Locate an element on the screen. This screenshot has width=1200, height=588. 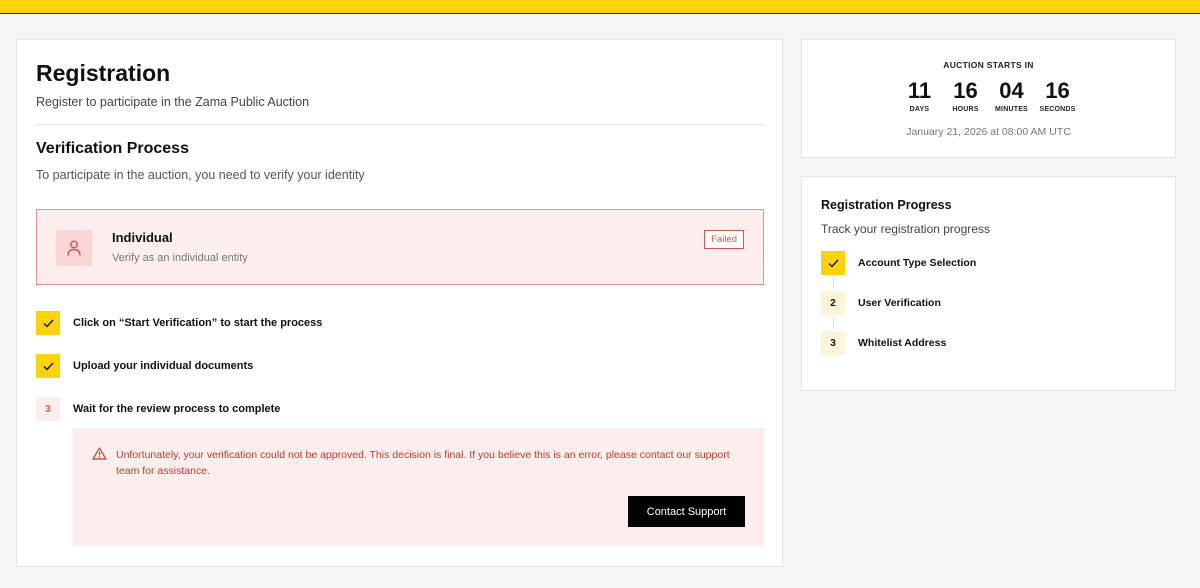
countdown-label: MINUTES is located at coordinates (1011, 109).